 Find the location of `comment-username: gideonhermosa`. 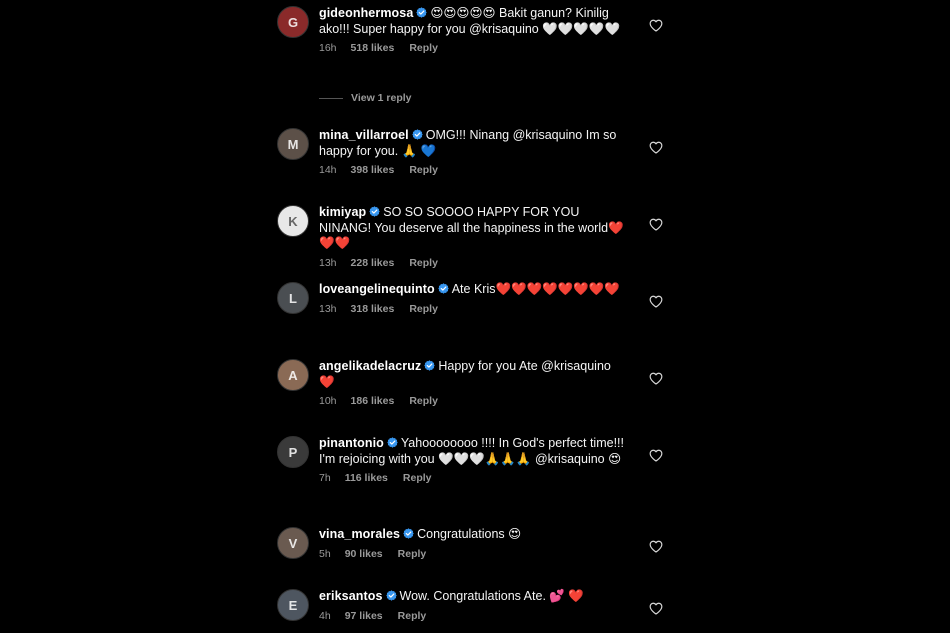

comment-username: gideonhermosa is located at coordinates (366, 13).